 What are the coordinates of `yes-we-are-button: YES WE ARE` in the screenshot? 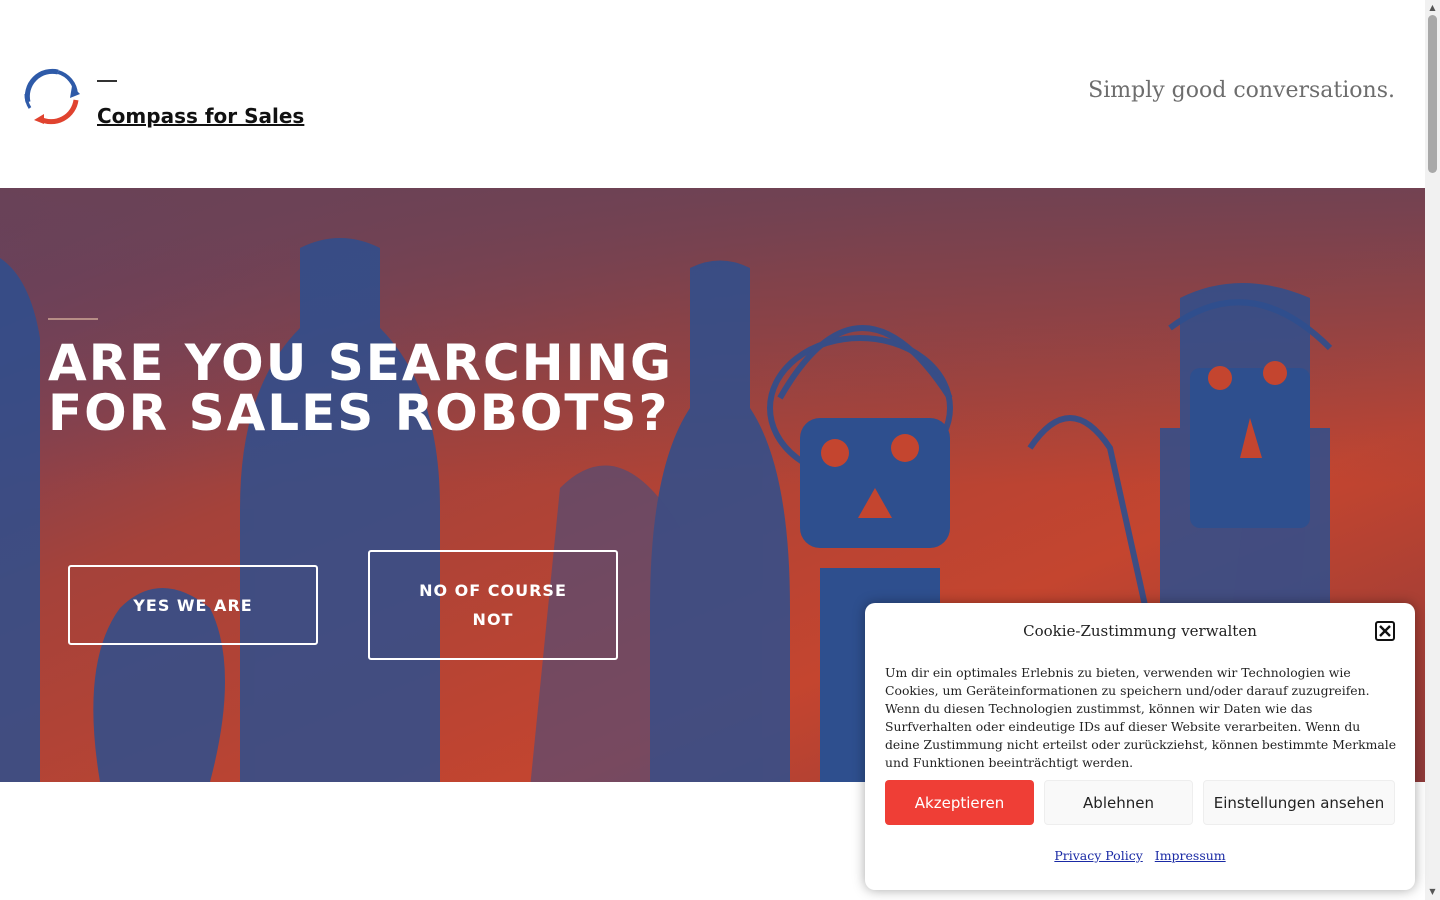 It's located at (193, 605).